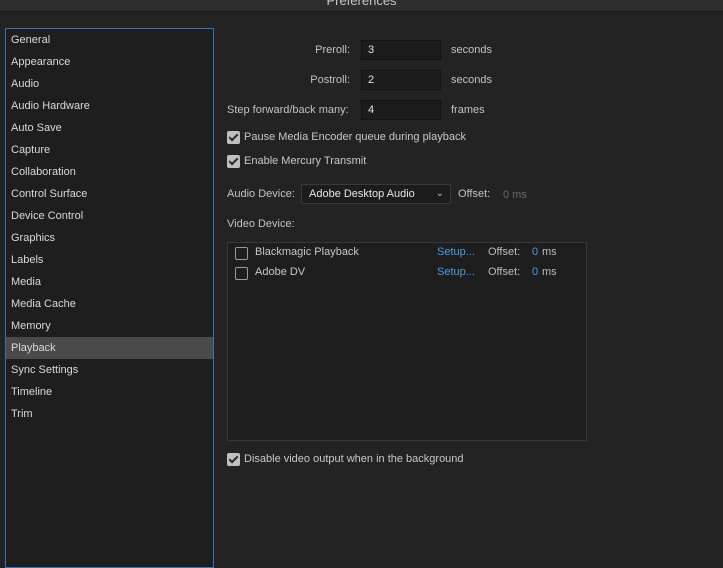 The width and height of the screenshot is (723, 568). What do you see at coordinates (109, 326) in the screenshot?
I see `sidebar-item-memory: Memory` at bounding box center [109, 326].